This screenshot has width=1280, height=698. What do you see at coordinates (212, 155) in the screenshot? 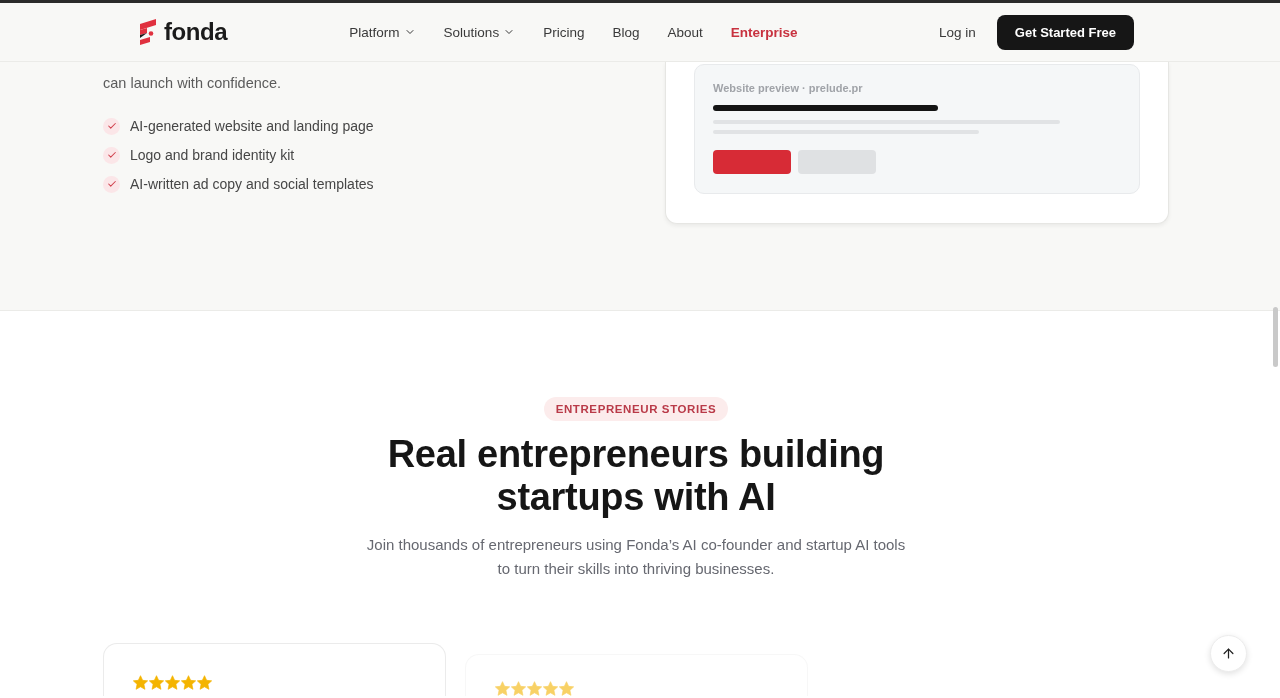
I see `checklist-item: Logo and brand identity kit` at bounding box center [212, 155].